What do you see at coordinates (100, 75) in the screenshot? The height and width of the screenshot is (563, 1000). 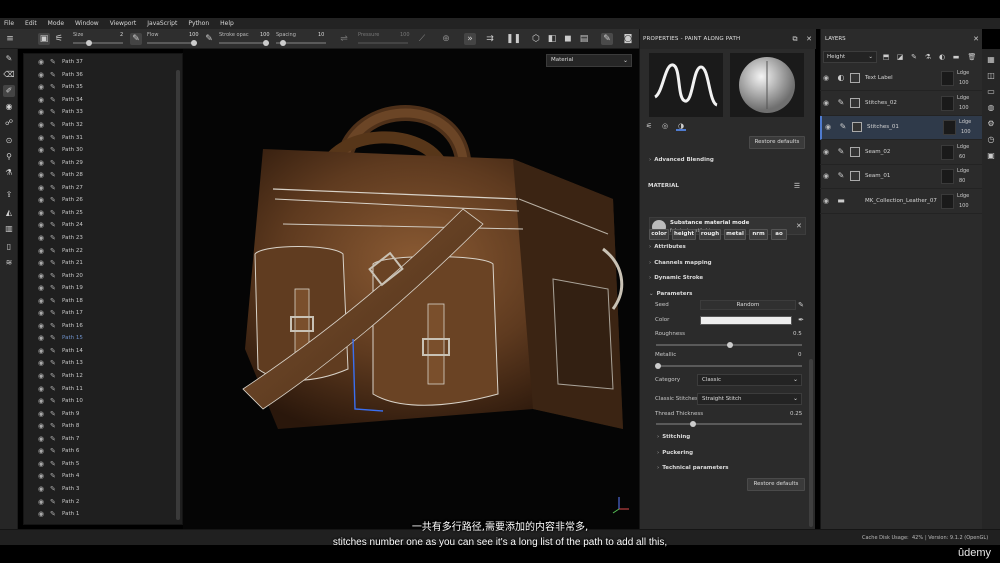 I see `path-list-item: ◉ ✎ Path 36` at bounding box center [100, 75].